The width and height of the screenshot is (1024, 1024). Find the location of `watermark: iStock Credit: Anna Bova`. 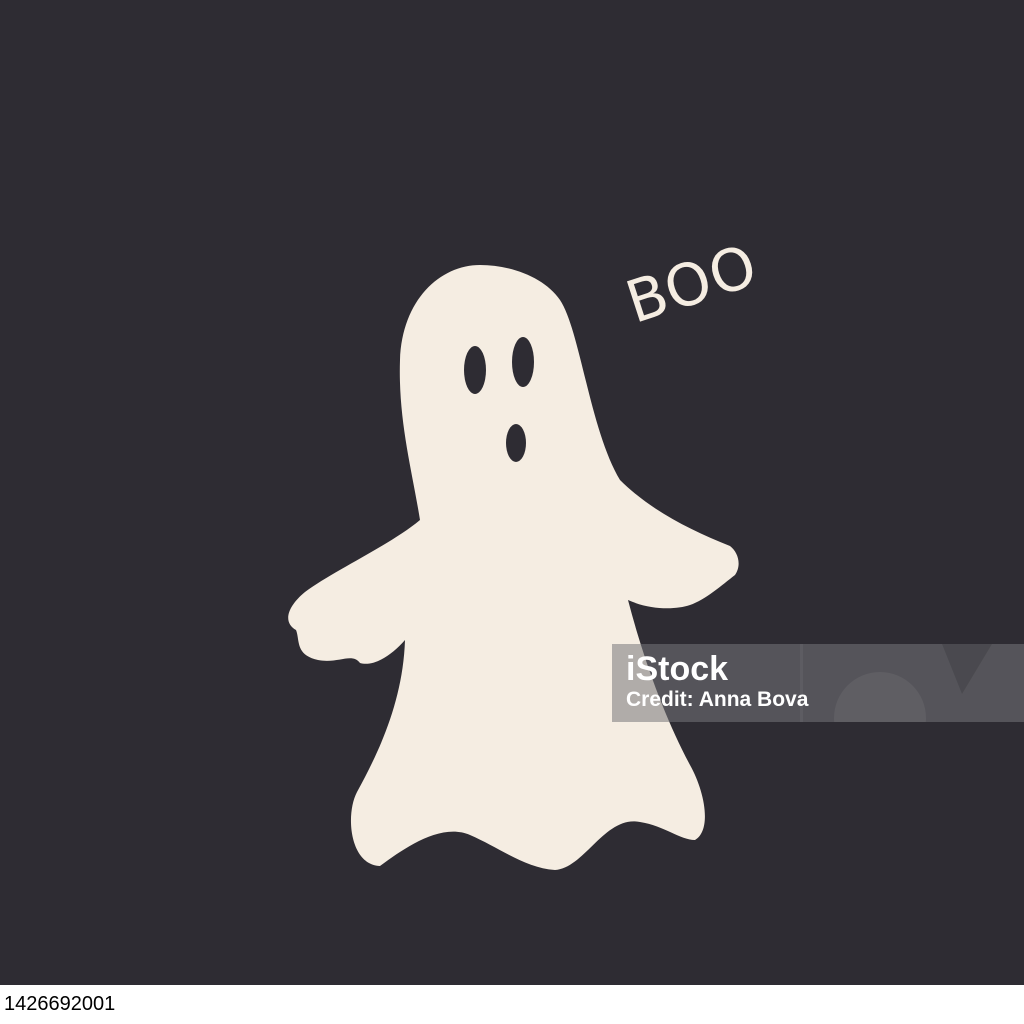

watermark: iStock Credit: Anna Bova is located at coordinates (818, 683).